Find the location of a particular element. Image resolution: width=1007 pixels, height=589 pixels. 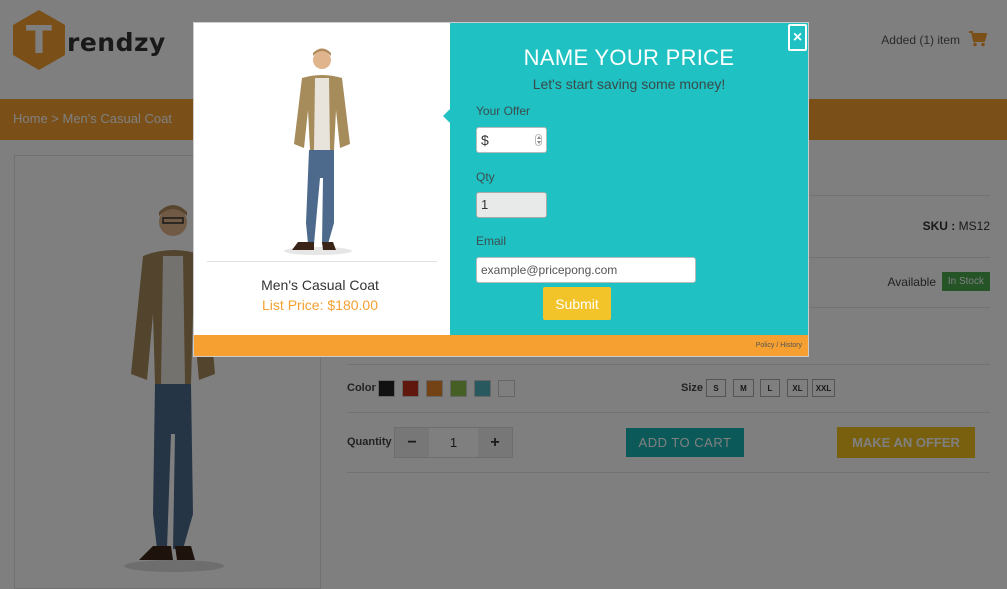

modal-footer: Policy / History is located at coordinates (501, 345).